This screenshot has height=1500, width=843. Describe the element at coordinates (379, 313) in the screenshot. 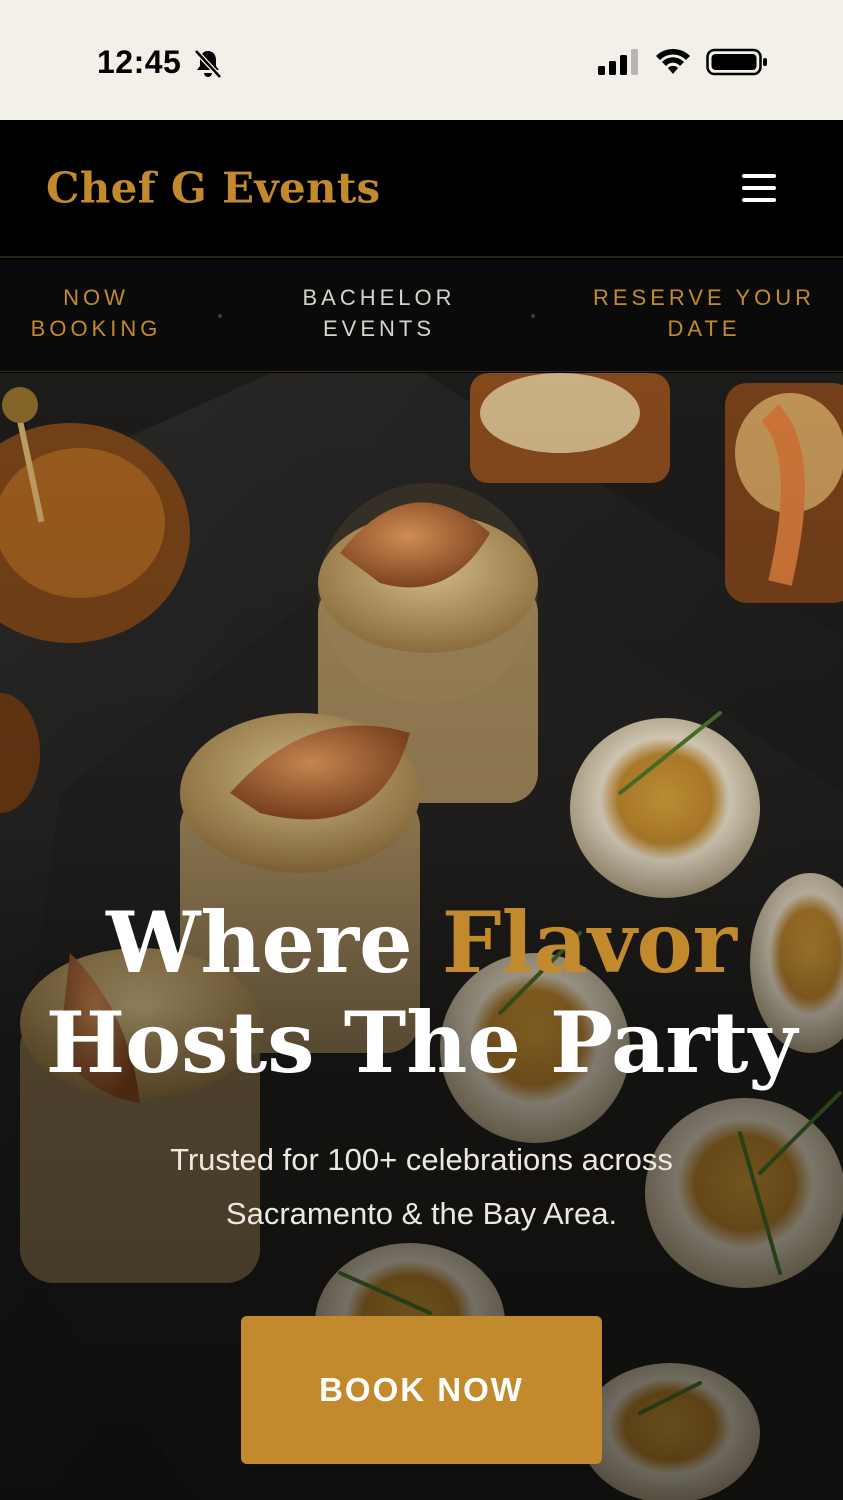

I see `ticker-item-bachelor-events: BACHELOR EVENTS` at that location.